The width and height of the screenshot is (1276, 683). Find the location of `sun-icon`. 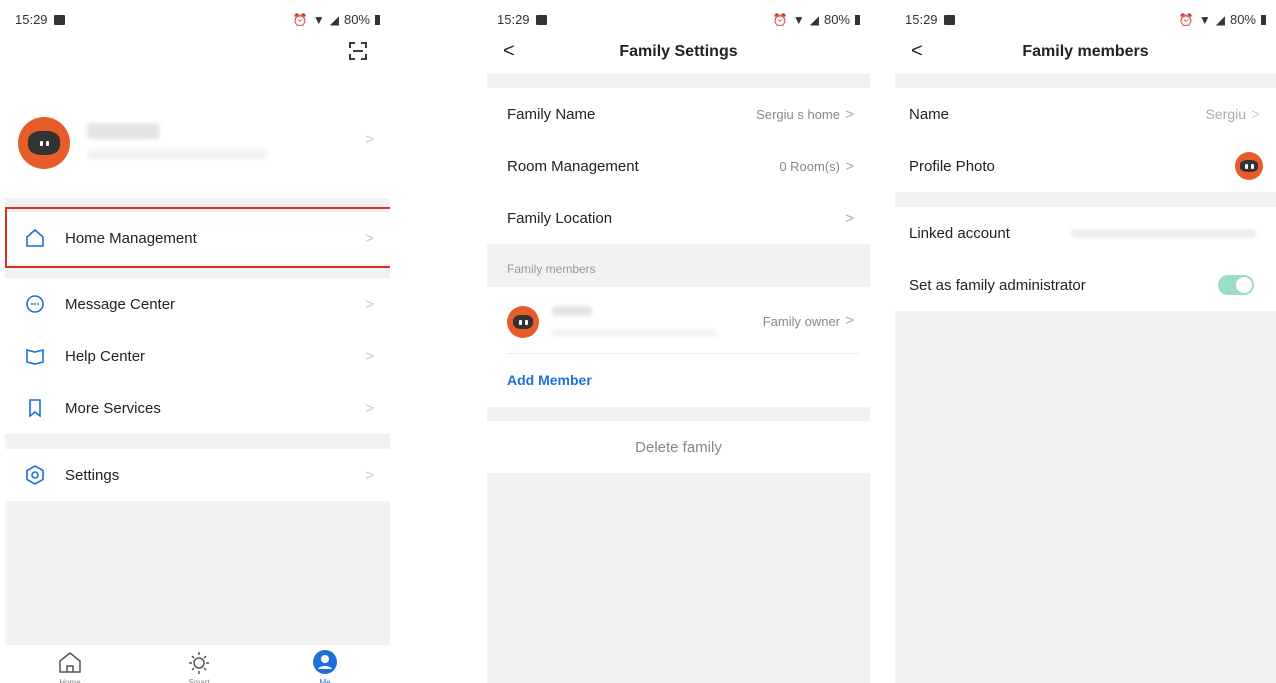

sun-icon is located at coordinates (199, 663).